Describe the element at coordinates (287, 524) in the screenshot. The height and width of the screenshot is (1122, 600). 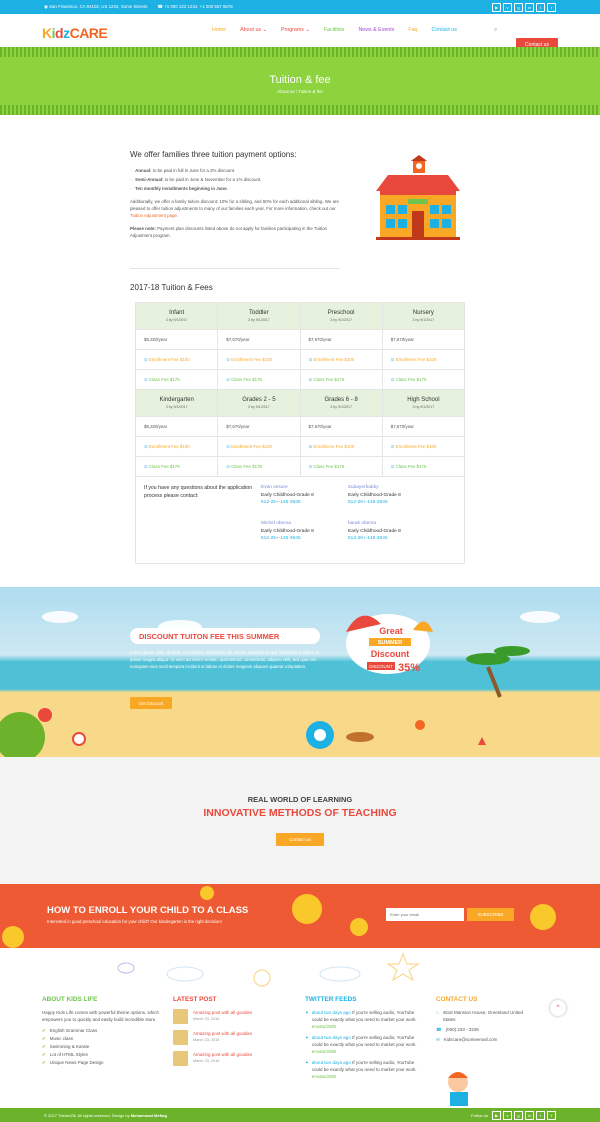
I see `contact-name: Michel obema` at that location.